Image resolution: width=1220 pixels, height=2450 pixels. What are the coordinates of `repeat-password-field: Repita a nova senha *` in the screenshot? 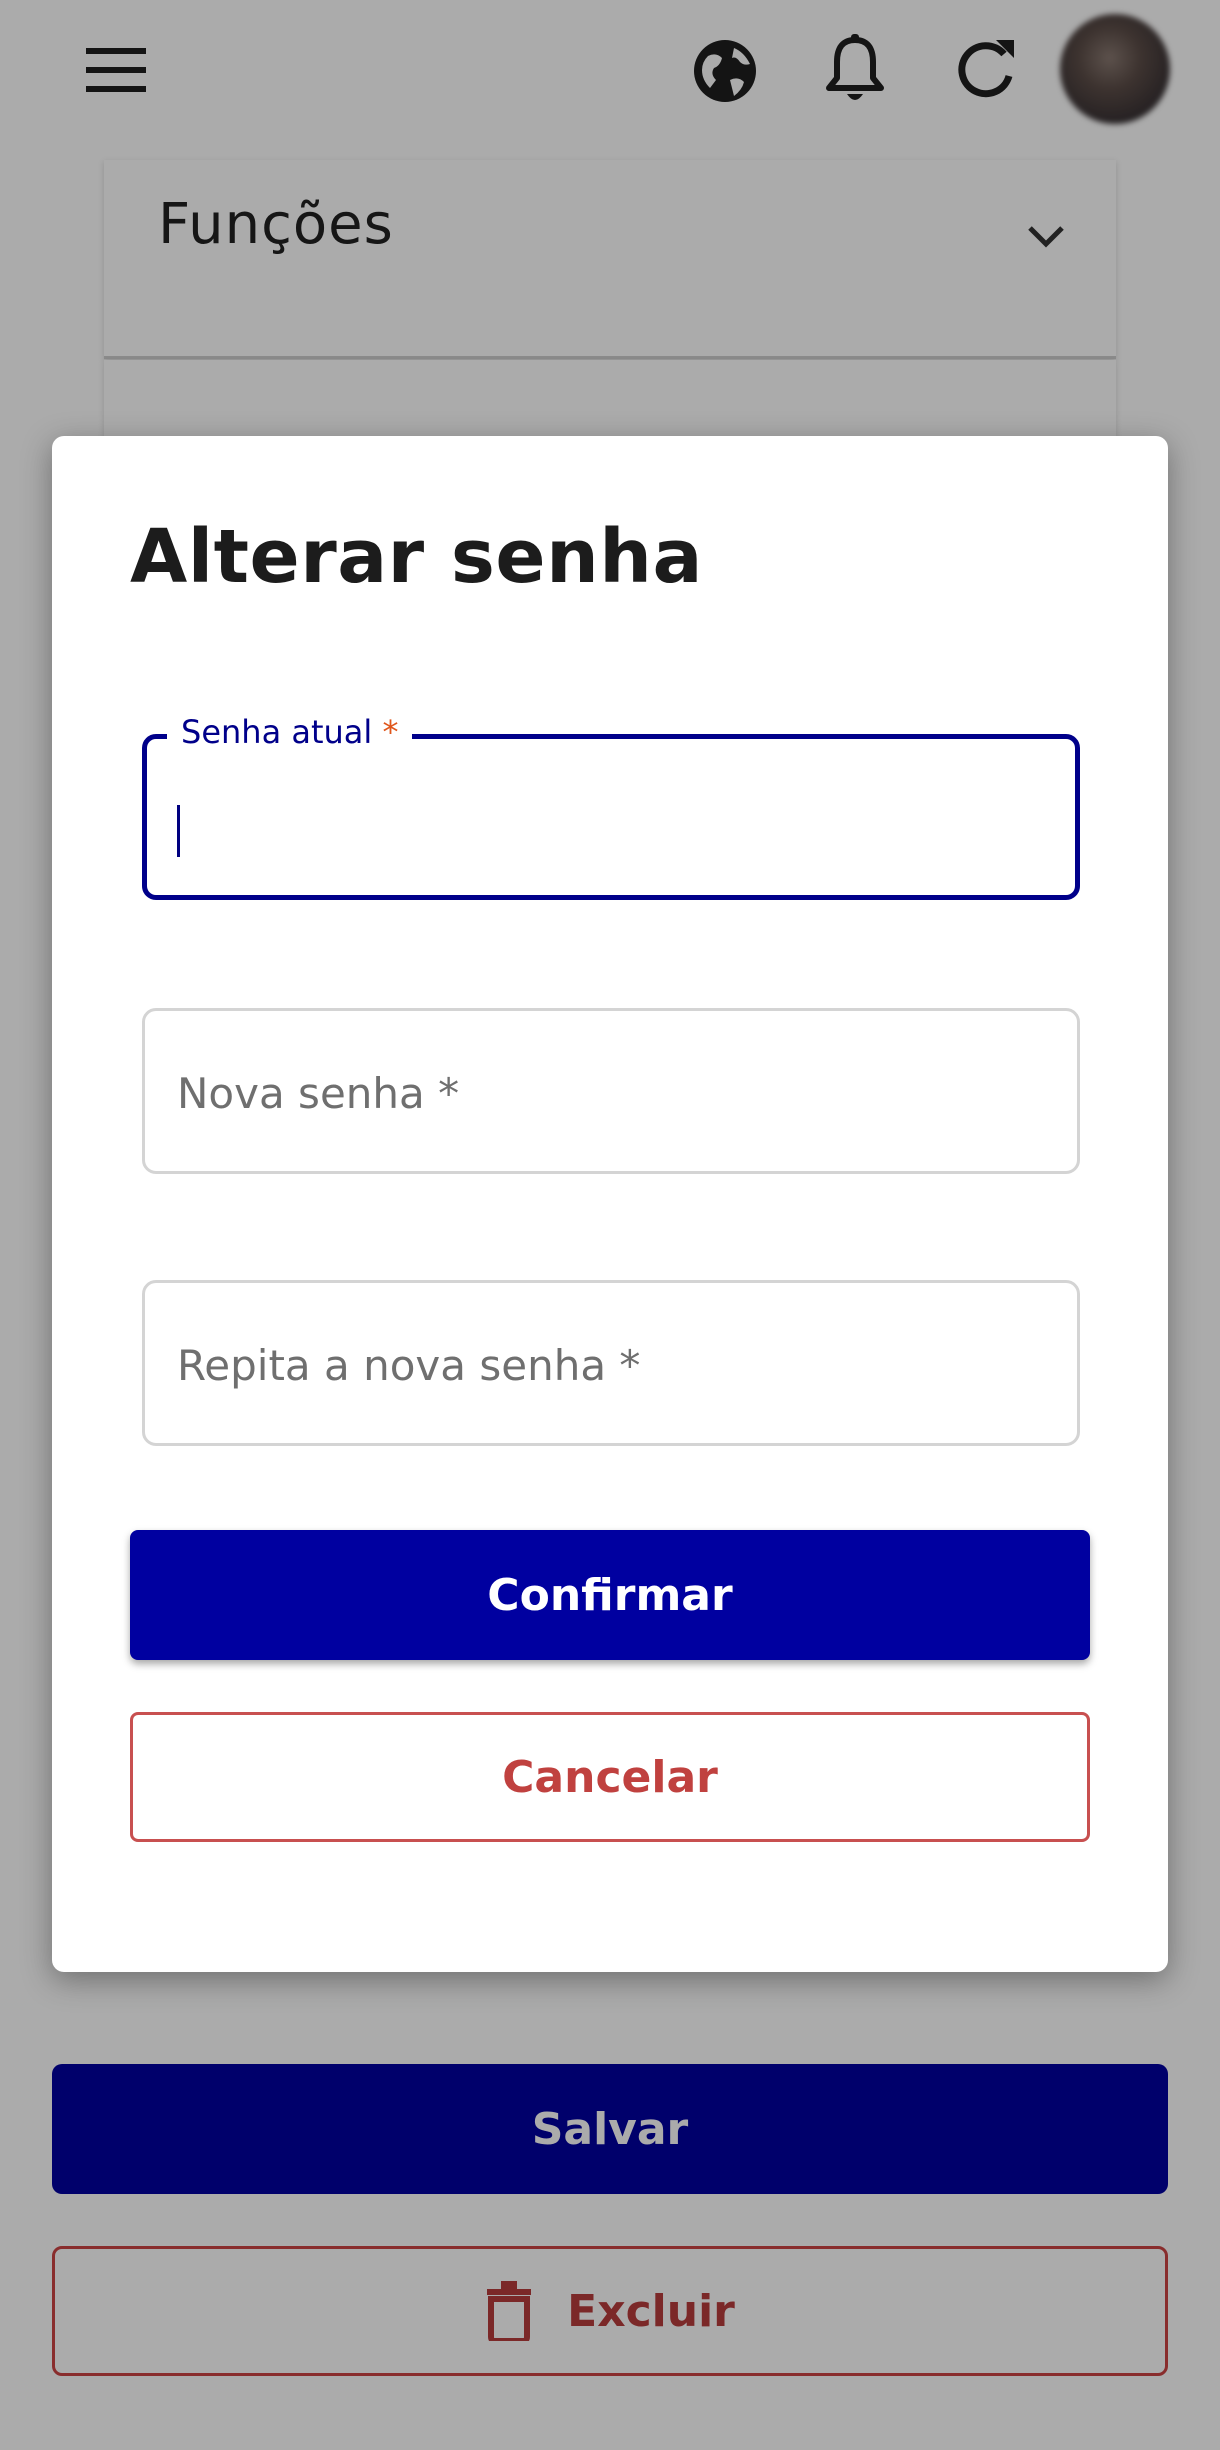 It's located at (611, 1363).